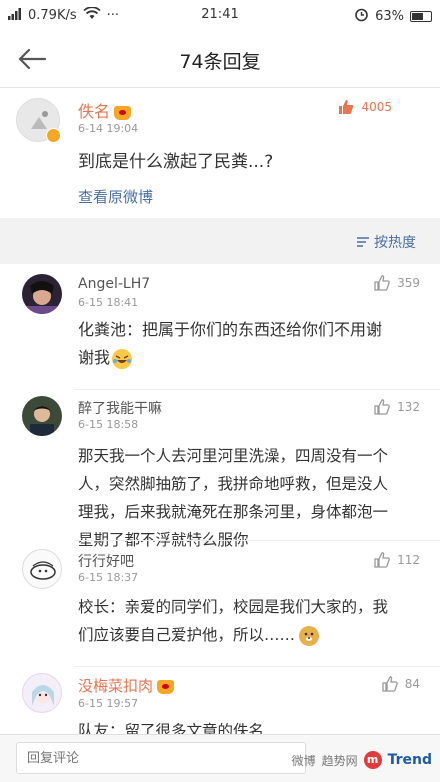 This screenshot has height=782, width=440. What do you see at coordinates (176, 162) in the screenshot?
I see `post-text: 到底是什么激起了民粪...?` at bounding box center [176, 162].